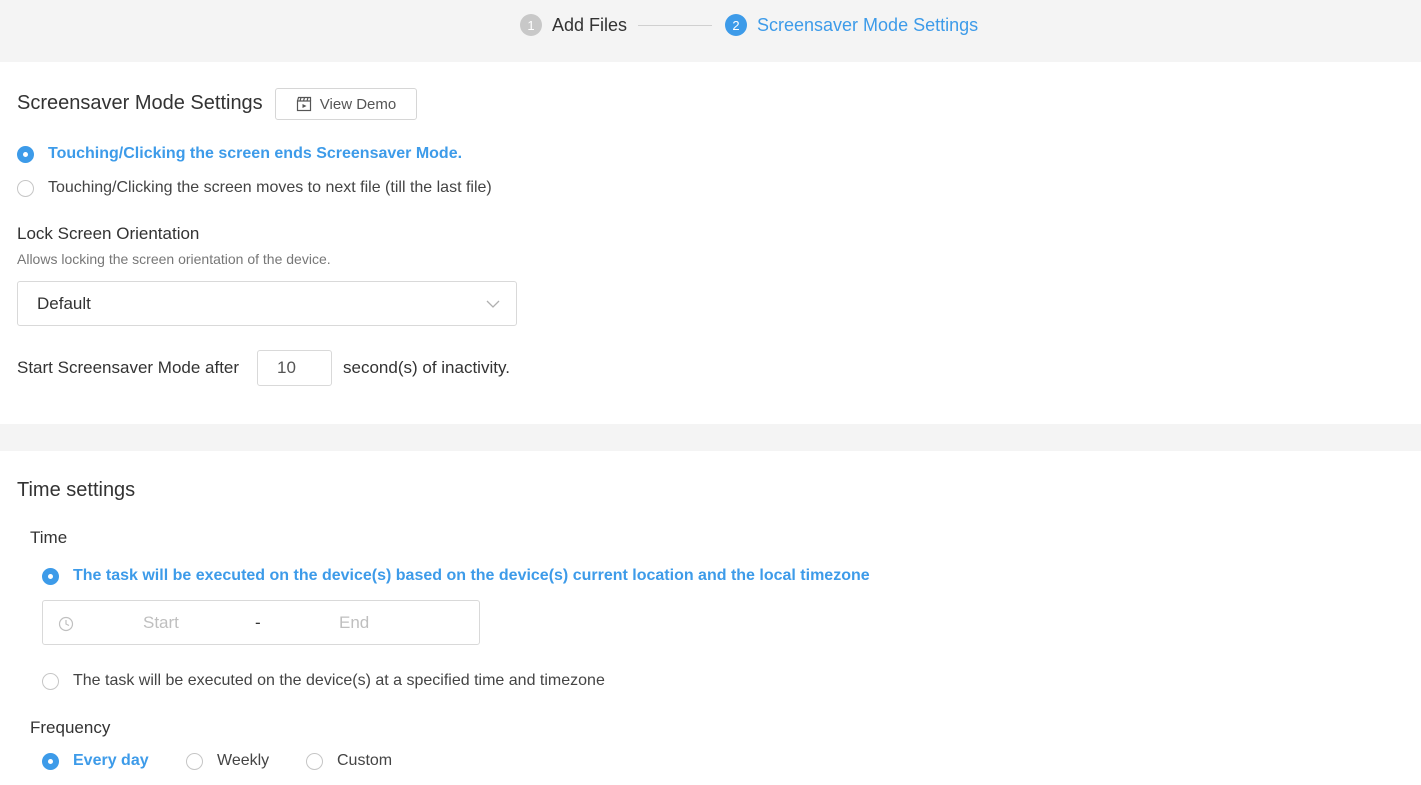 This screenshot has height=785, width=1421. Describe the element at coordinates (64, 303) in the screenshot. I see `orientation-value: Default` at that location.